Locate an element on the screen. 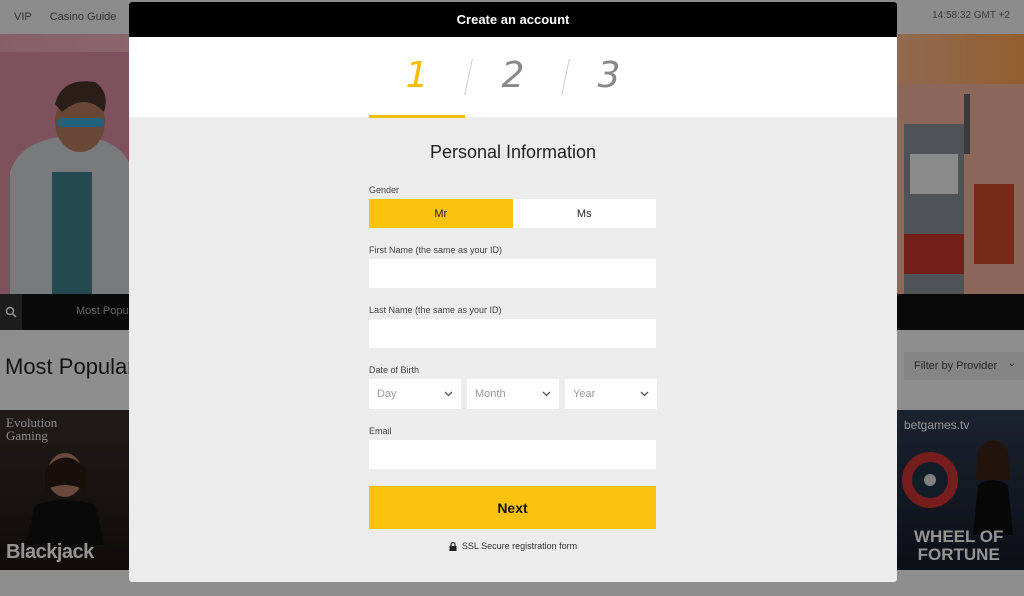  step-3: 3 is located at coordinates (609, 75).